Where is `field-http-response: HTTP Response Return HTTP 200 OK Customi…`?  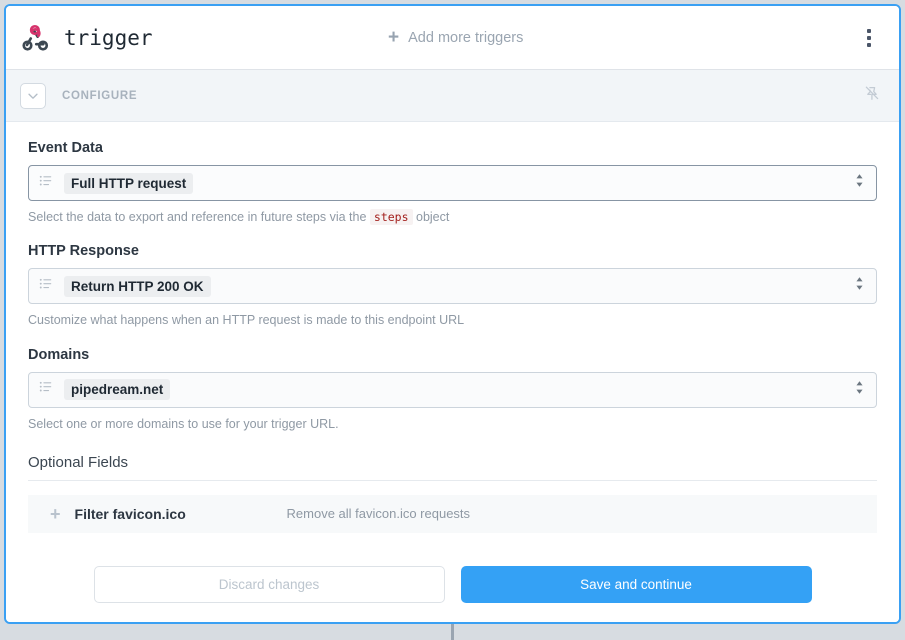 field-http-response: HTTP Response Return HTTP 200 OK Customi… is located at coordinates (452, 285).